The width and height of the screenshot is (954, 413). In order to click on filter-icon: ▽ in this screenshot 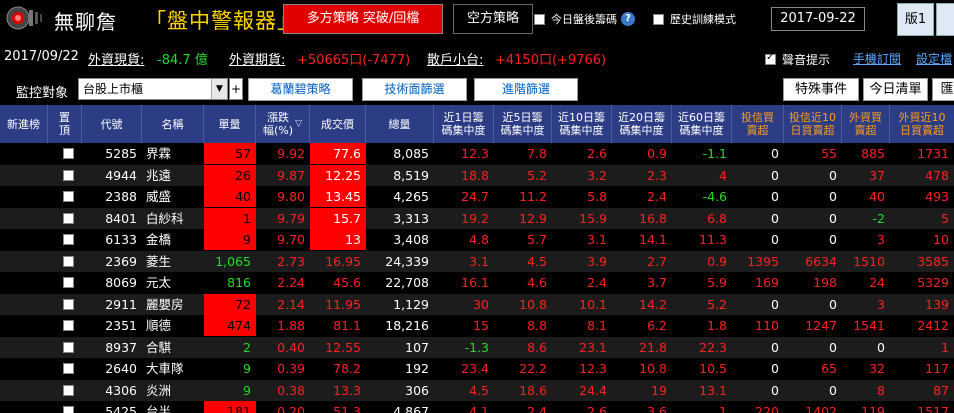, I will do `click(298, 124)`.